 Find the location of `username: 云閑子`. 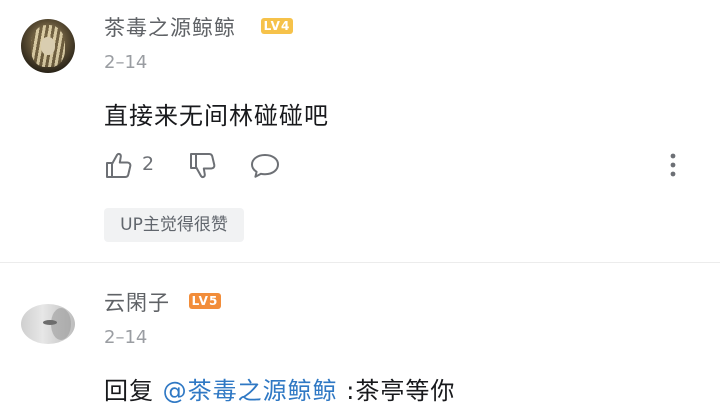

username: 云閑子 is located at coordinates (137, 302).